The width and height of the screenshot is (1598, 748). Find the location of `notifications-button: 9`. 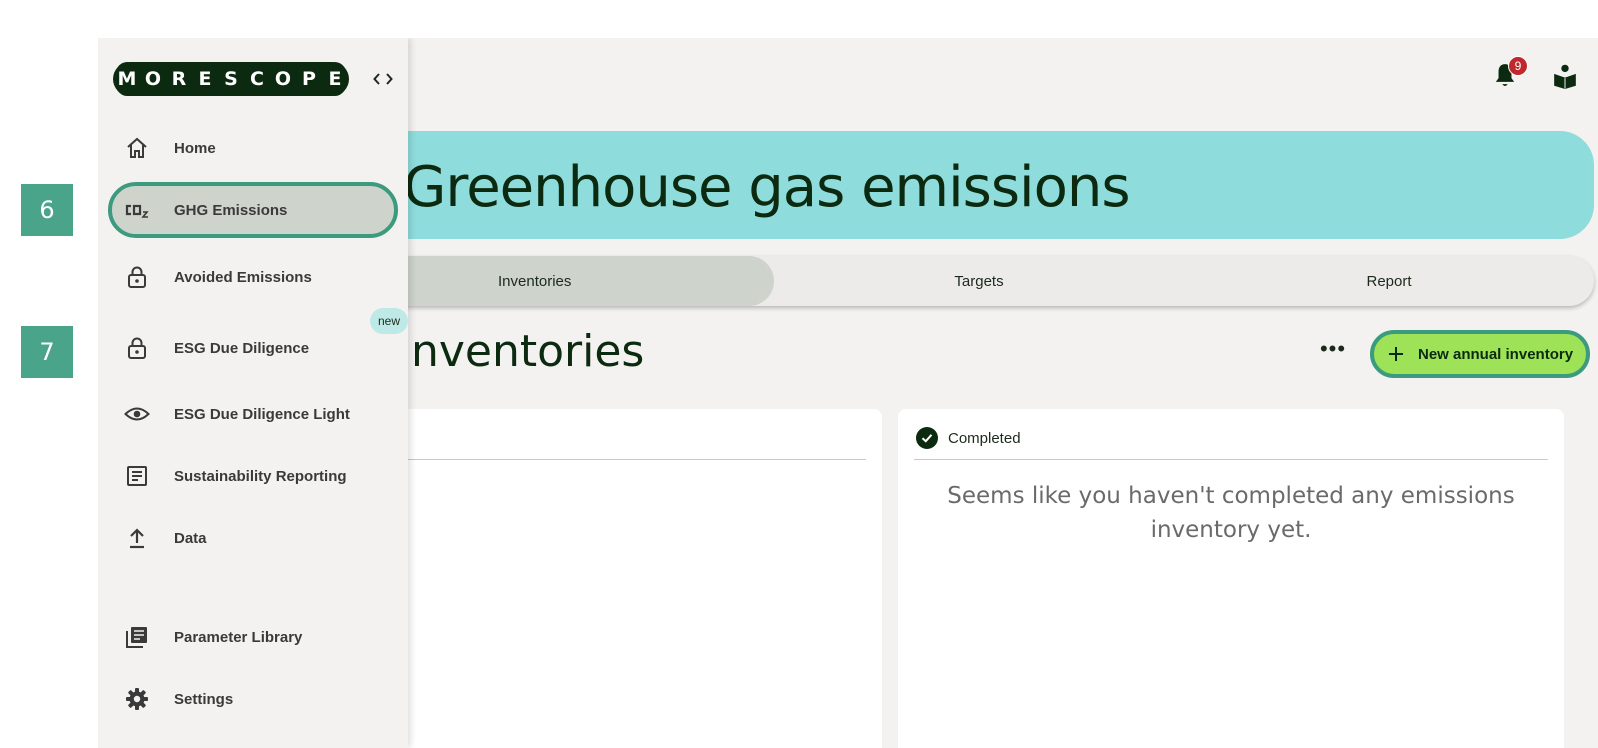

notifications-button: 9 is located at coordinates (1510, 74).